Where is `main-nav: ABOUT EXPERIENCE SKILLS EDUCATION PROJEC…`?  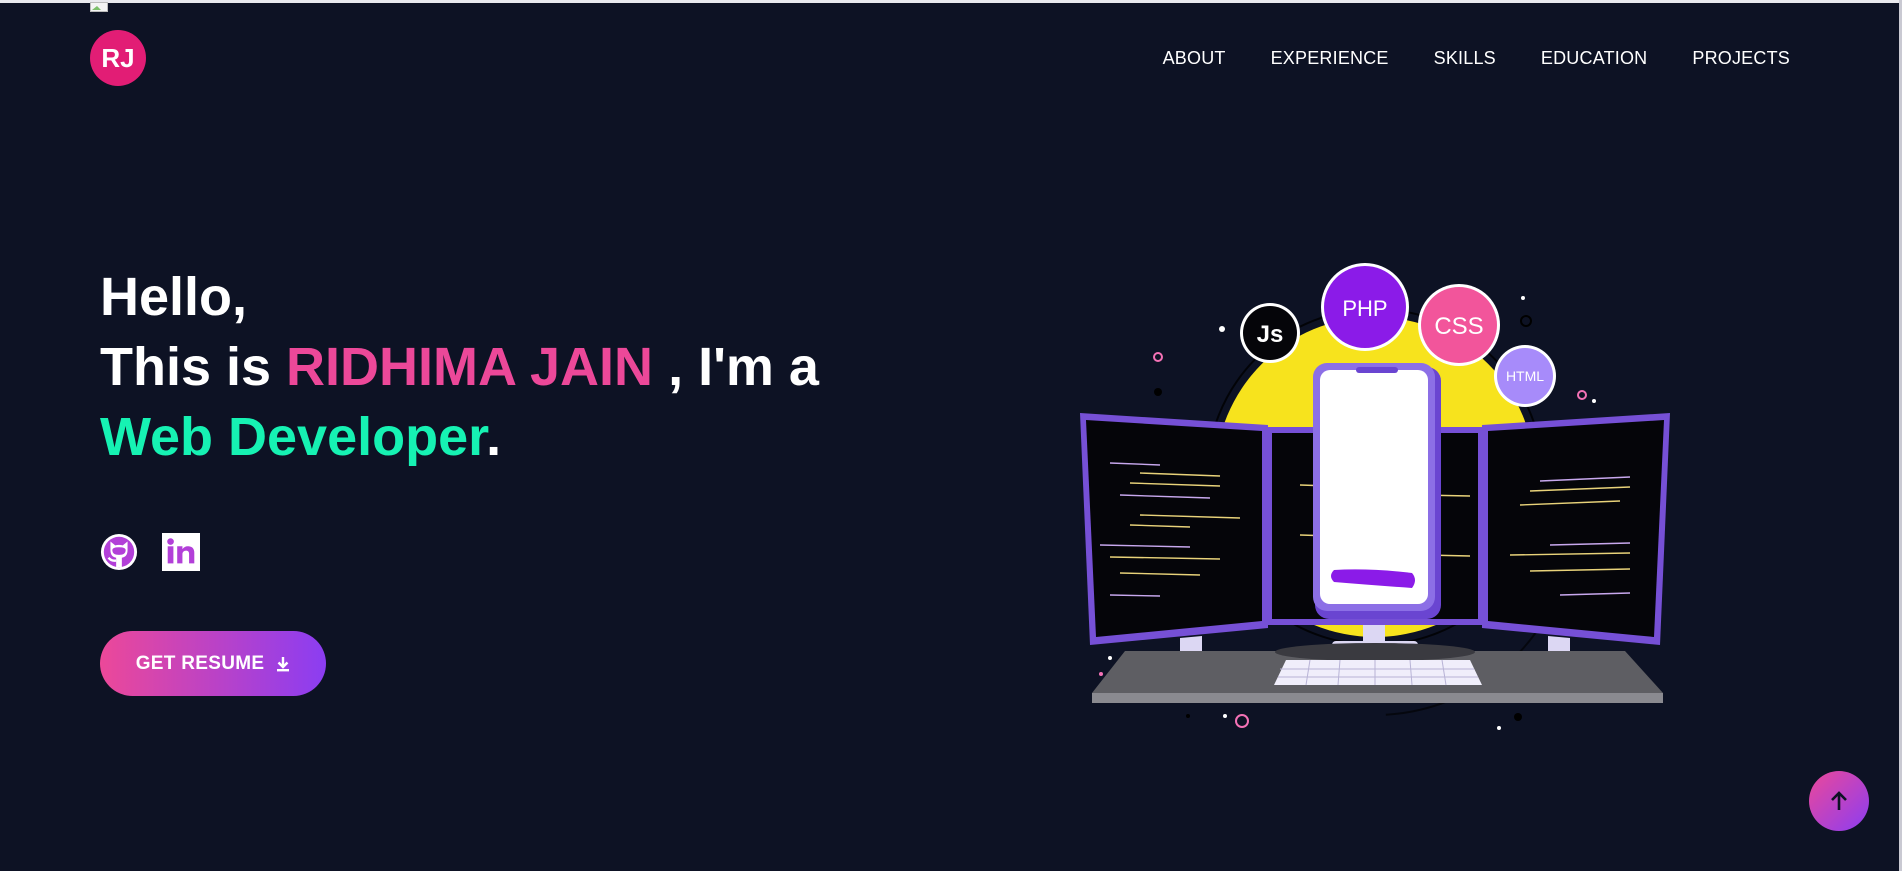
main-nav: ABOUT EXPERIENCE SKILLS EDUCATION PROJEC… is located at coordinates (1476, 58).